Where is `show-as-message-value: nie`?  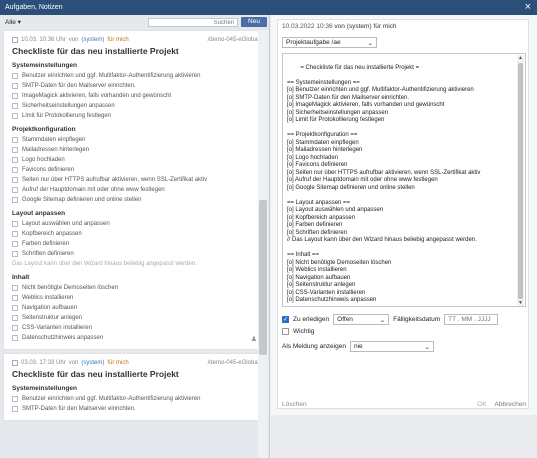 show-as-message-value: nie is located at coordinates (358, 346).